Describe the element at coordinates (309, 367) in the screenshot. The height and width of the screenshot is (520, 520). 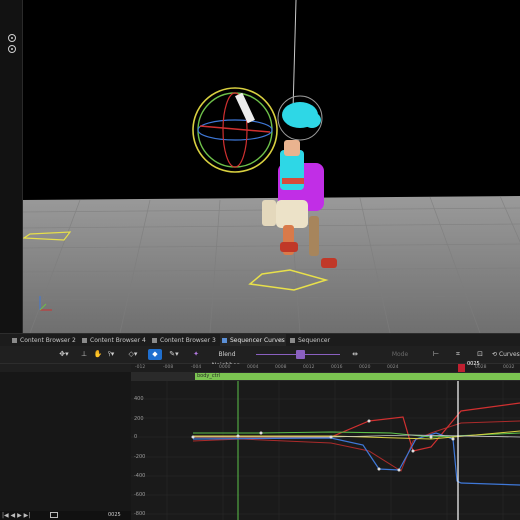
I see `ruler-tick: 0012` at that location.